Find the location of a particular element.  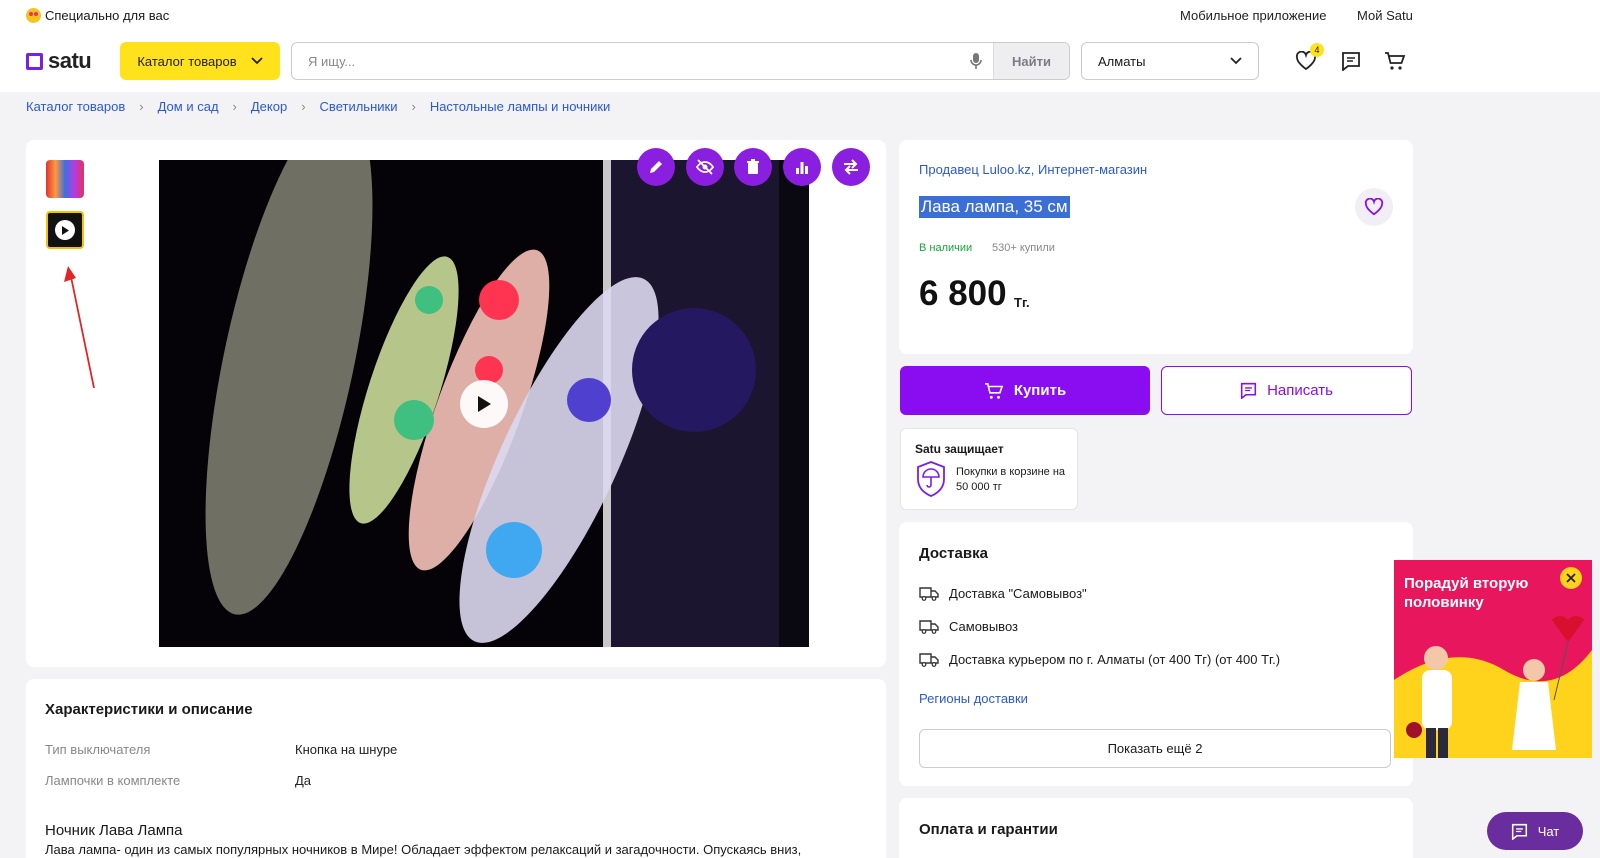

catalog-button: Каталог товаров is located at coordinates (200, 61).